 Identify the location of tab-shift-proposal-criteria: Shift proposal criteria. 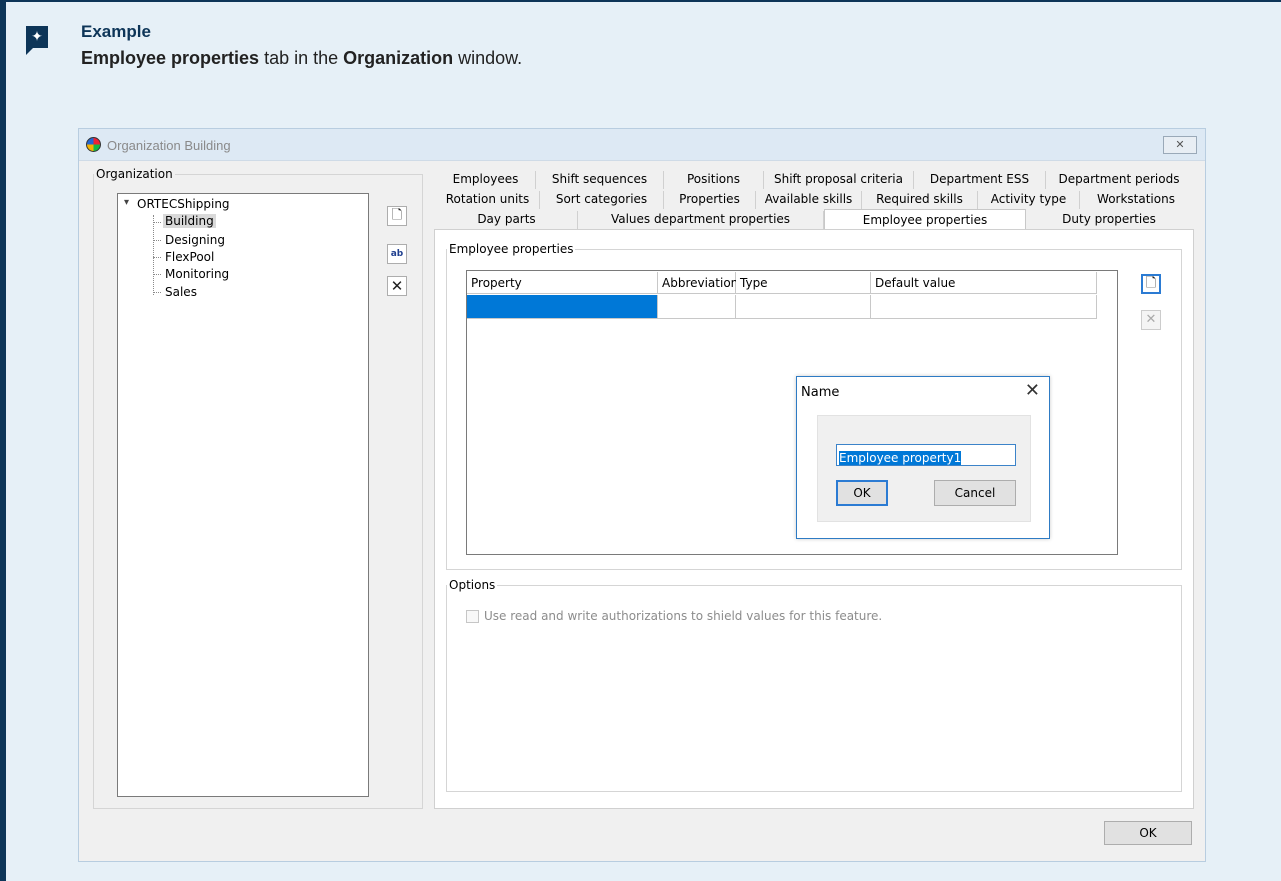
(839, 180).